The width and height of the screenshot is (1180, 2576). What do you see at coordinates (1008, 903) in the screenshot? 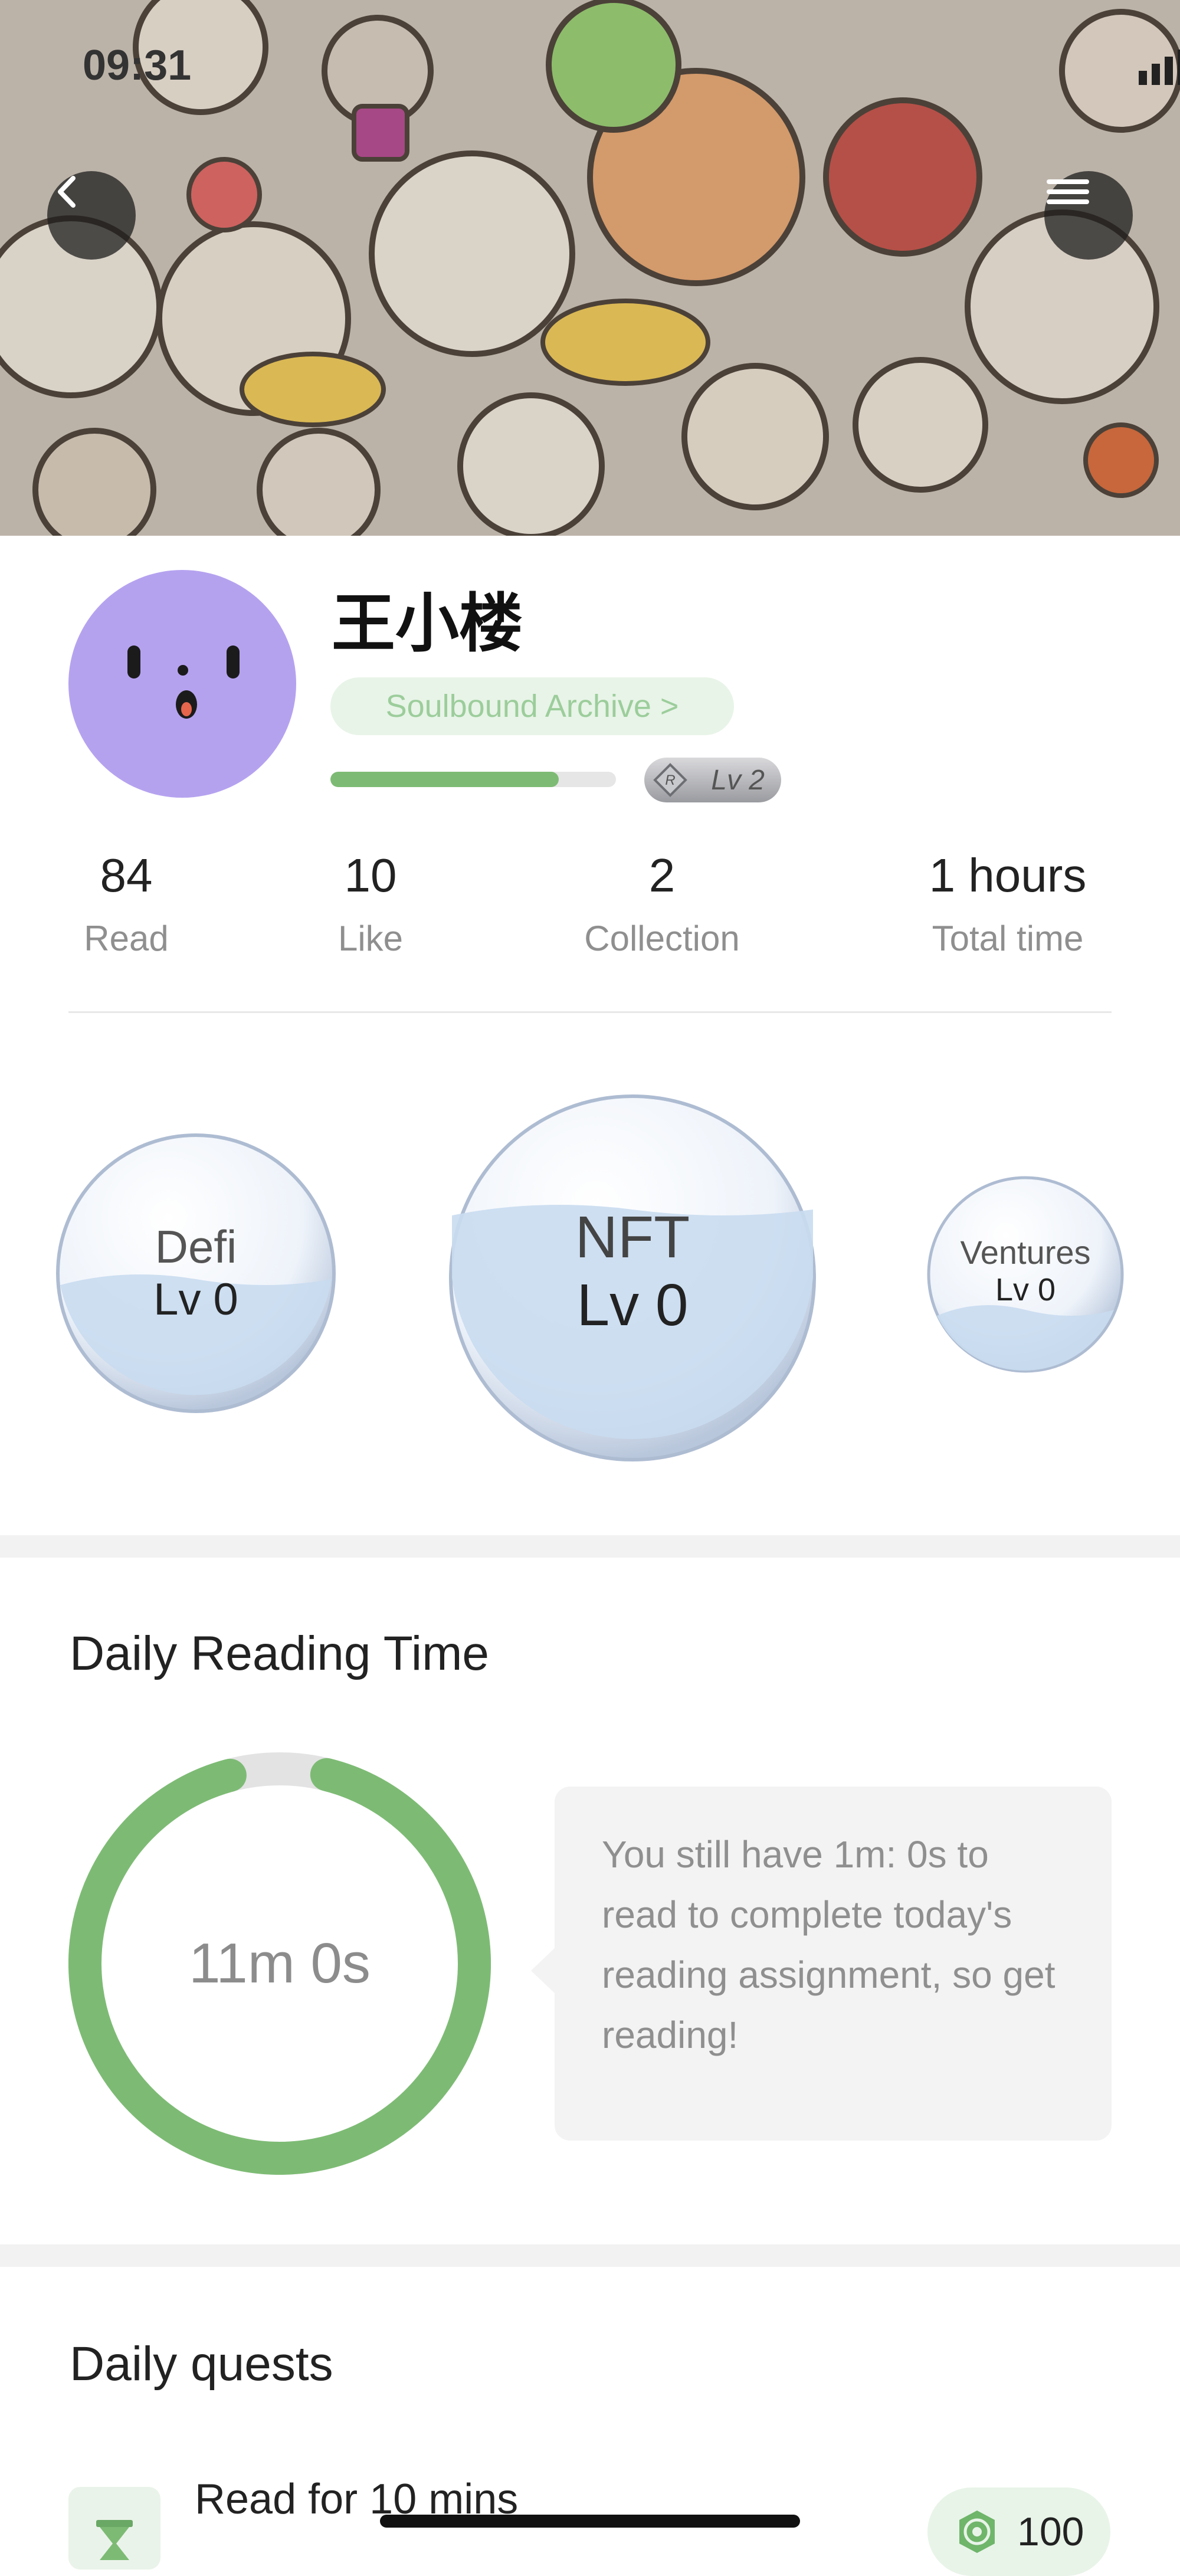
I see `stat-total-time: 1 hours Total time` at bounding box center [1008, 903].